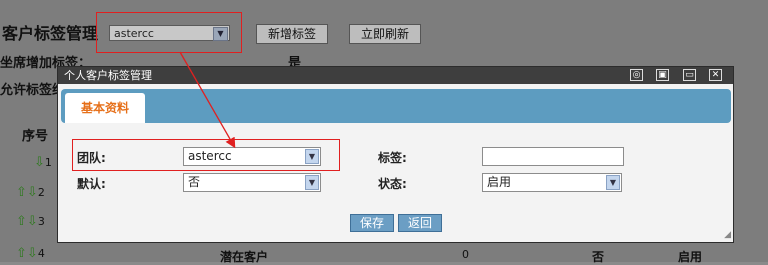 The width and height of the screenshot is (768, 265). I want to click on tag-input, so click(553, 156).